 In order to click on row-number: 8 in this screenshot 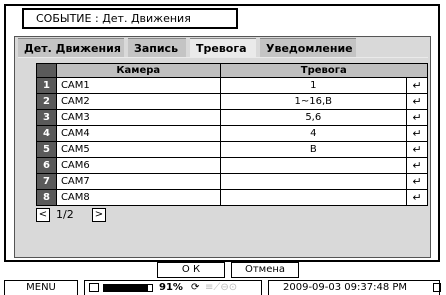, I will do `click(46, 197)`.